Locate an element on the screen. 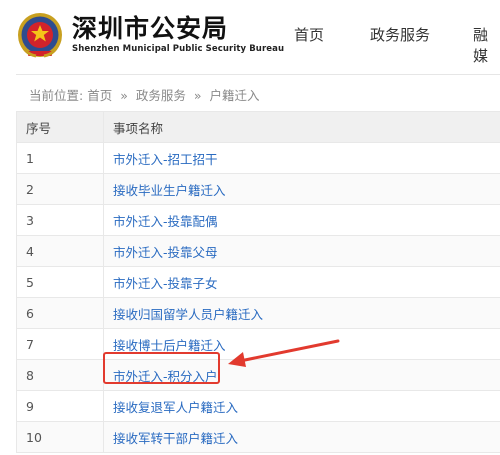 The height and width of the screenshot is (455, 500). nav-item-services: 政务服务 is located at coordinates (400, 34).